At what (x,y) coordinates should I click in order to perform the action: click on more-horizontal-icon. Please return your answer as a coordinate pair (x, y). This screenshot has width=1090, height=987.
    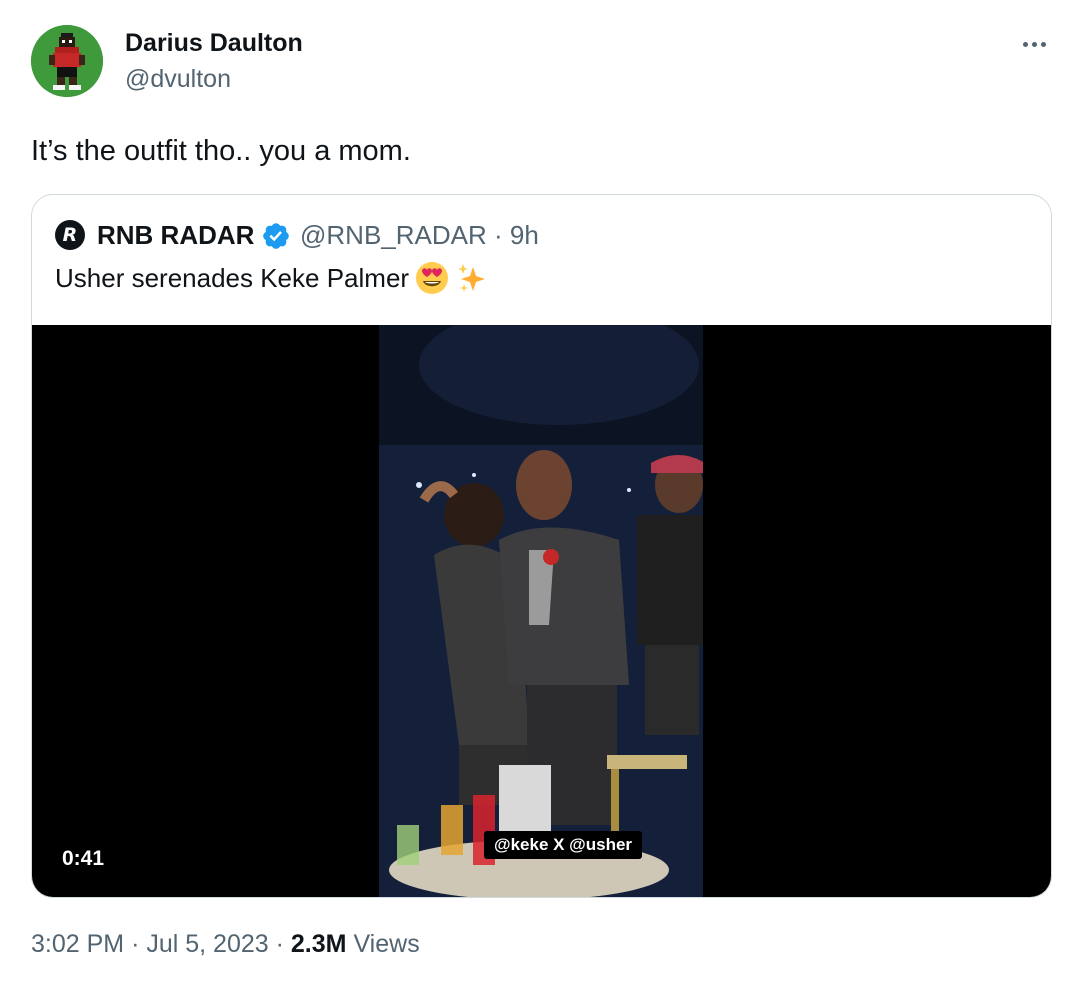
    Looking at the image, I should click on (1025, 44).